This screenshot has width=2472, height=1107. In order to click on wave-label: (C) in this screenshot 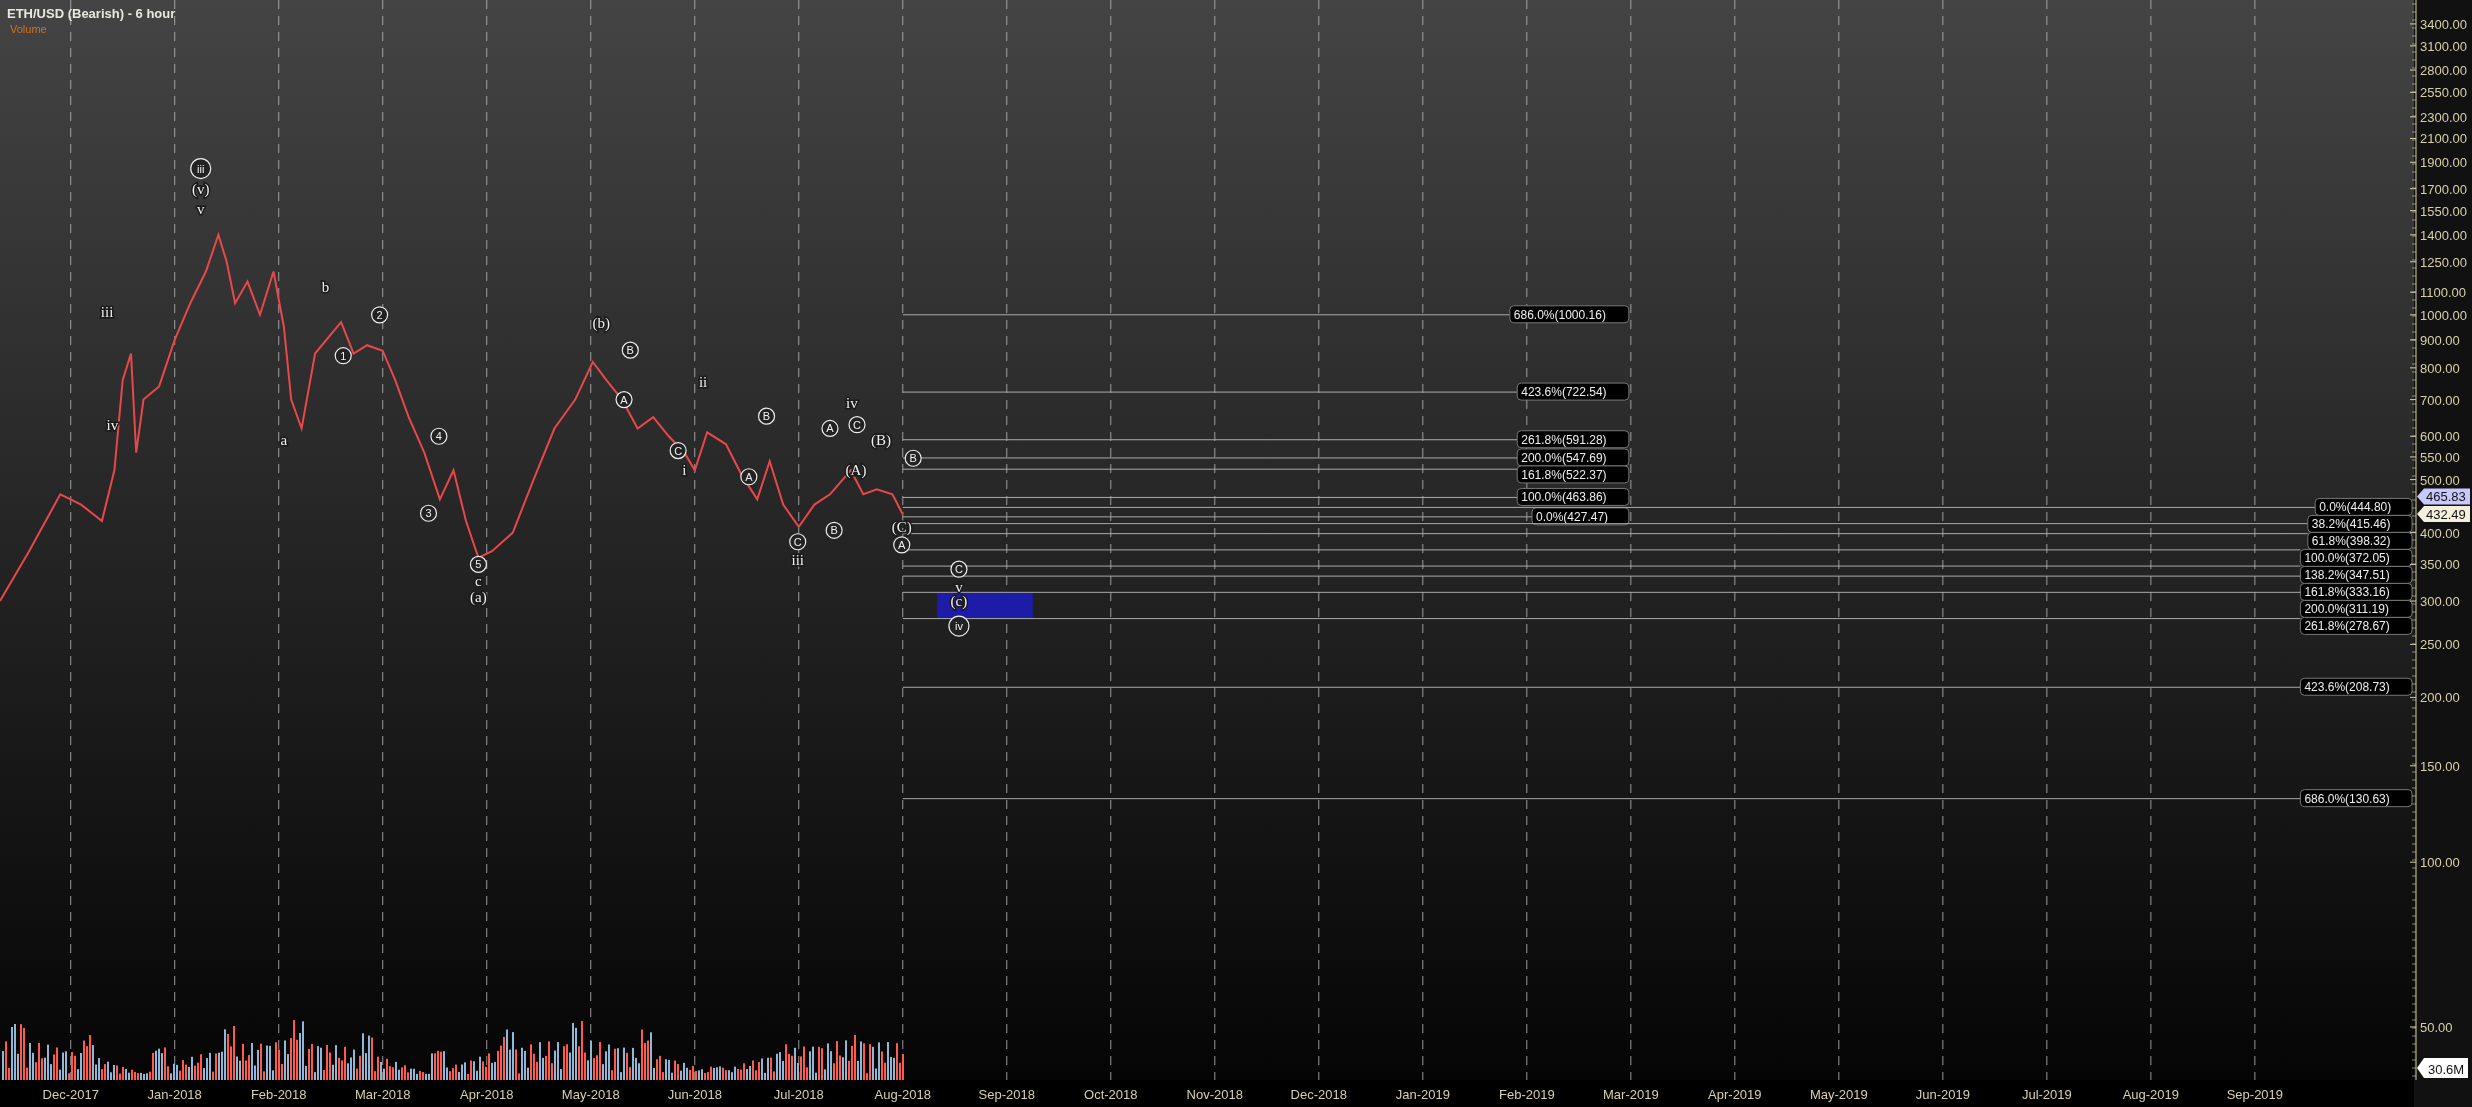, I will do `click(901, 526)`.